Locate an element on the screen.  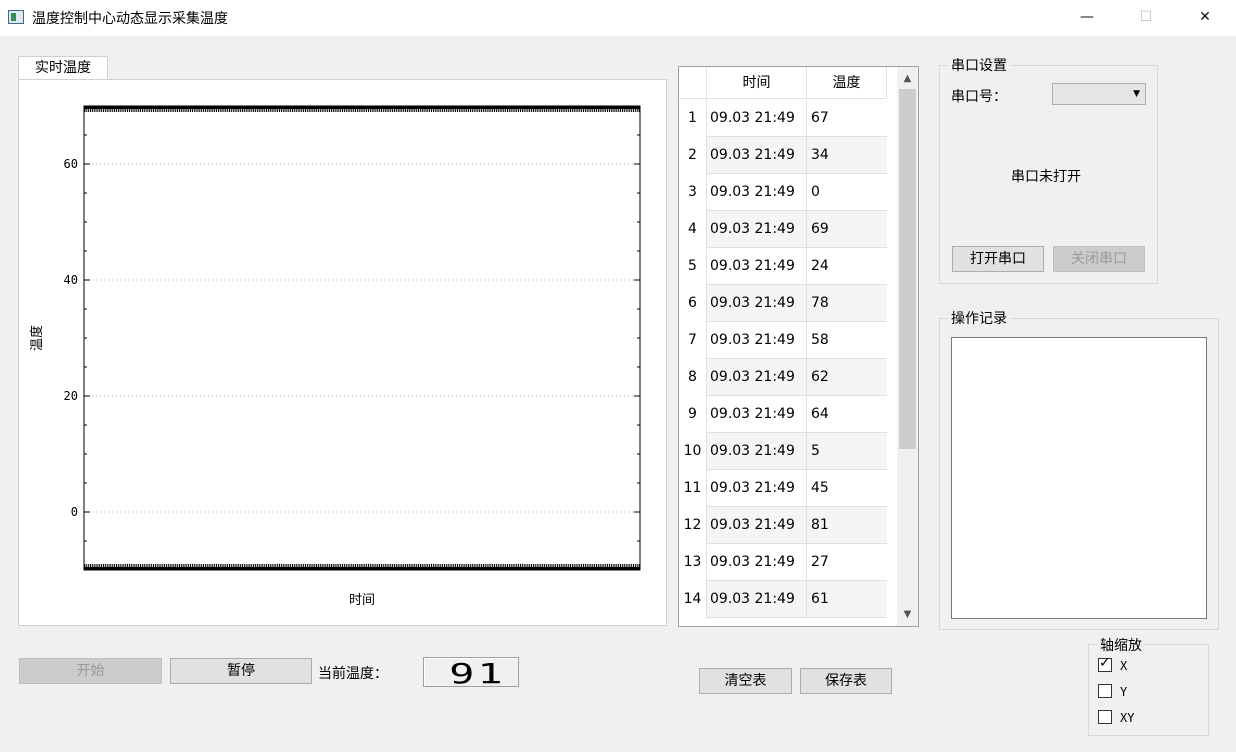
close-icon: ✕ is located at coordinates (1205, 17).